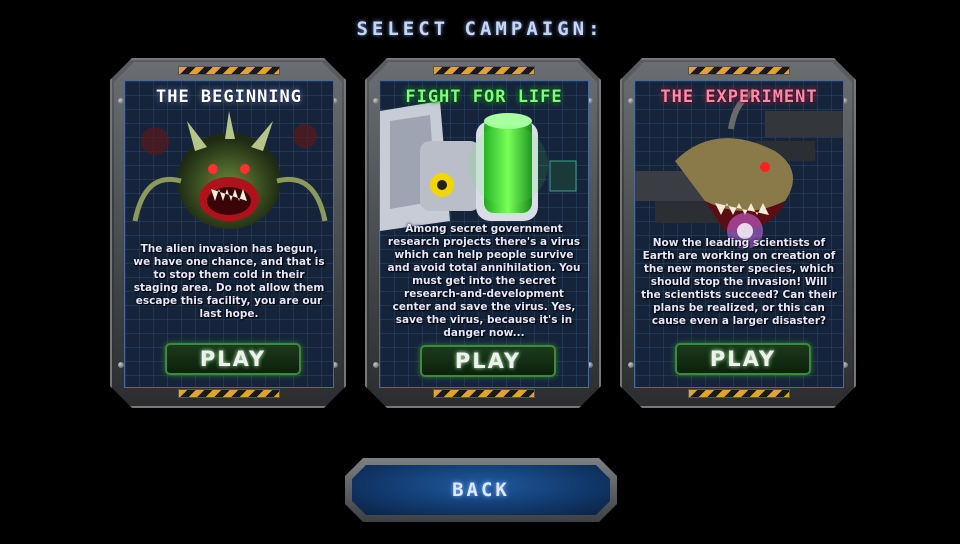 The height and width of the screenshot is (544, 960). What do you see at coordinates (739, 97) in the screenshot?
I see `campaign-title: THE EXPERIMENT` at bounding box center [739, 97].